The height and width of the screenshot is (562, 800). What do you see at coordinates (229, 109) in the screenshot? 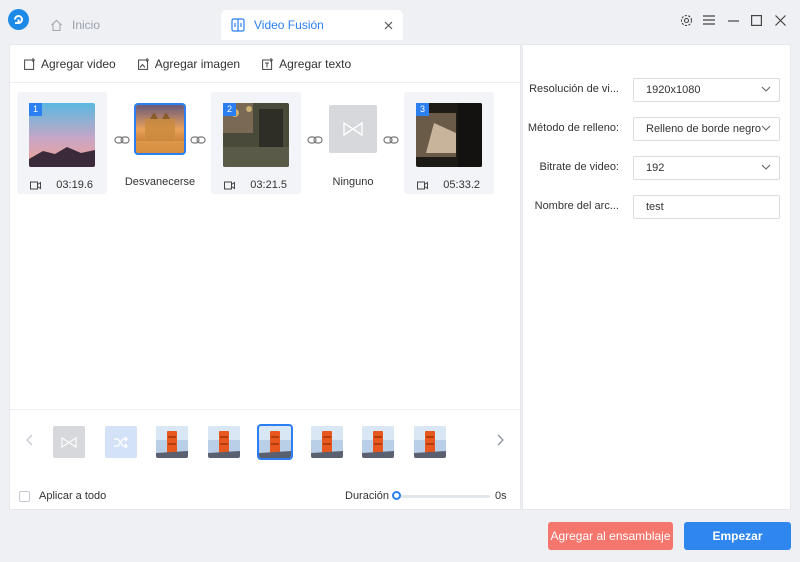
I see `clip-index-badge: 2` at bounding box center [229, 109].